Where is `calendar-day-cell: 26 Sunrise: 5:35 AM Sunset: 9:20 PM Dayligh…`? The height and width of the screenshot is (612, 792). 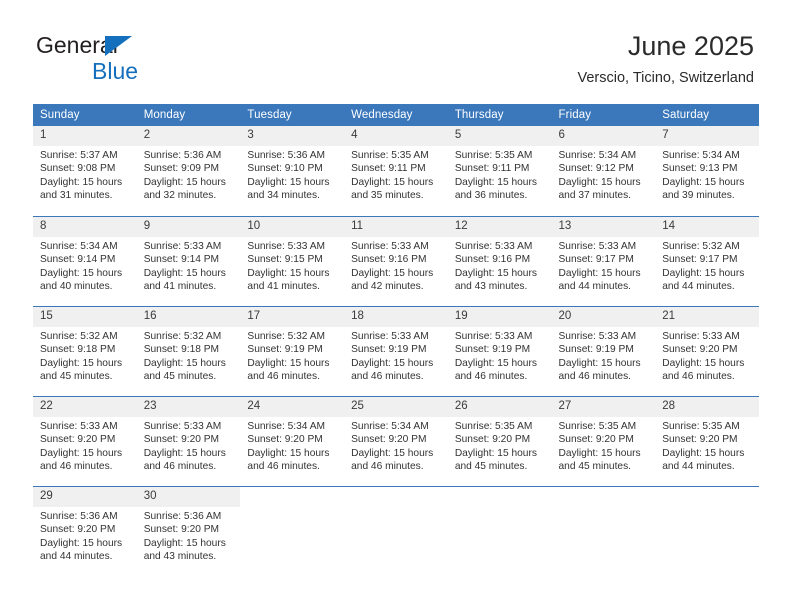 calendar-day-cell: 26 Sunrise: 5:35 AM Sunset: 9:20 PM Dayligh… is located at coordinates (499, 441).